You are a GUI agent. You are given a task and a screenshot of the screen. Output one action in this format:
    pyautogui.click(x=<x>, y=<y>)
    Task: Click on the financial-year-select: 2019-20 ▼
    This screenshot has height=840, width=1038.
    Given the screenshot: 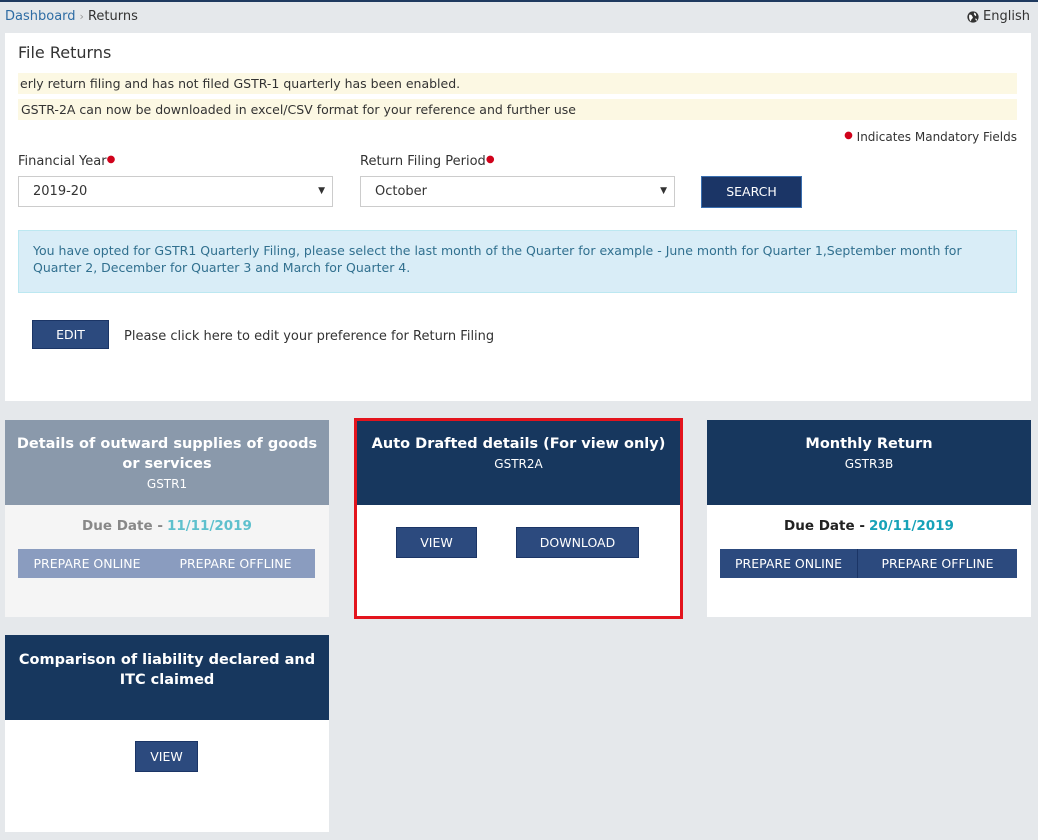 What is the action you would take?
    pyautogui.click(x=175, y=191)
    